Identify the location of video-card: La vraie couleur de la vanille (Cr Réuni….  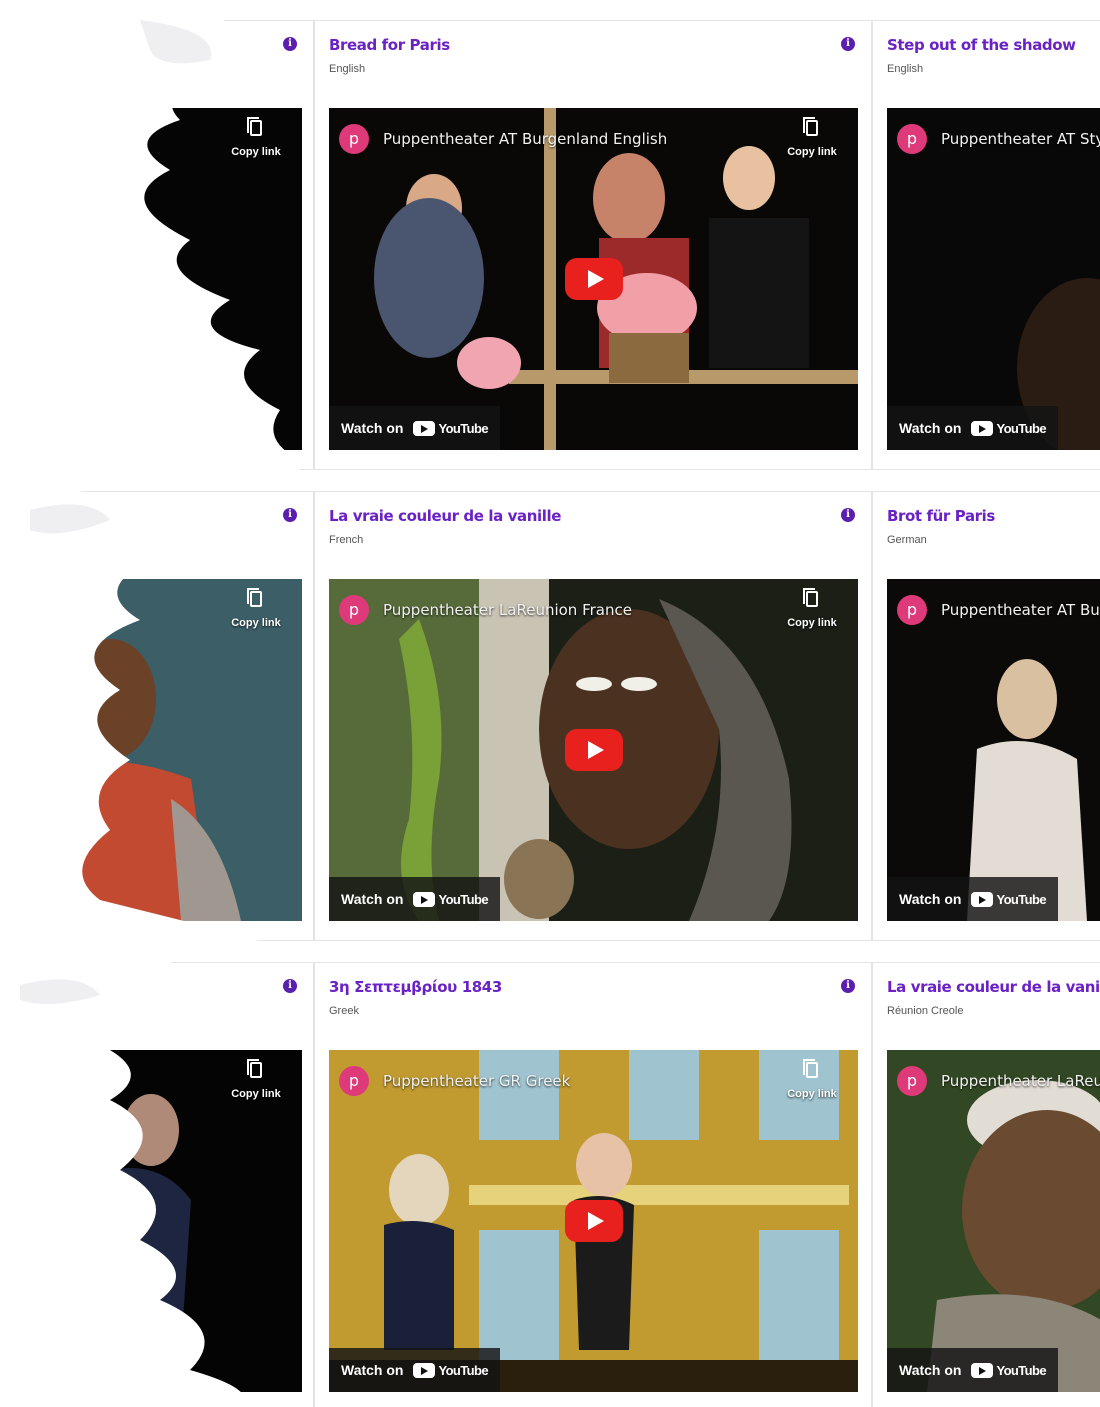
(986, 1184).